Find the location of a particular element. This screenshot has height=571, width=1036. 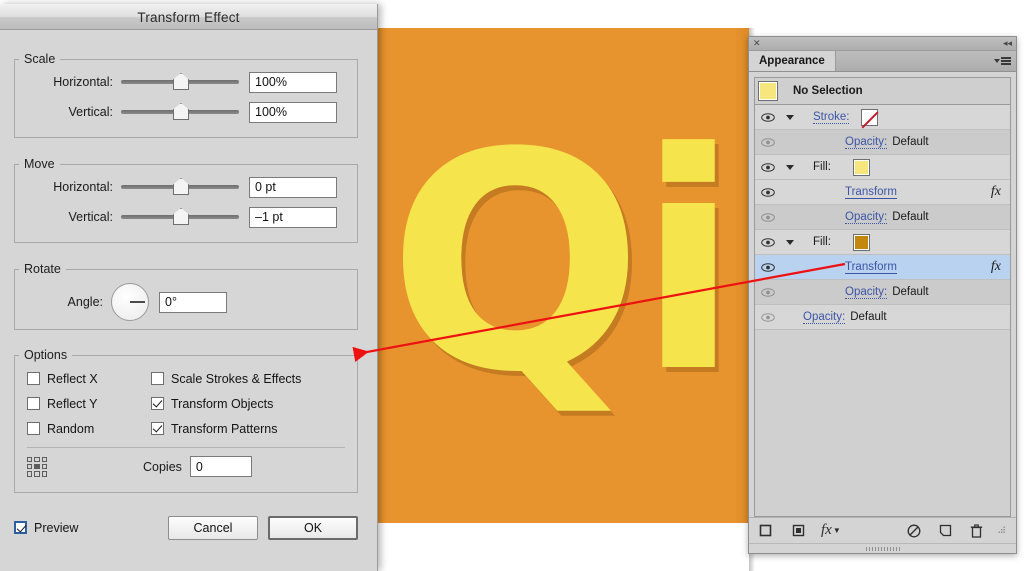

angle-input: 0° is located at coordinates (193, 302).